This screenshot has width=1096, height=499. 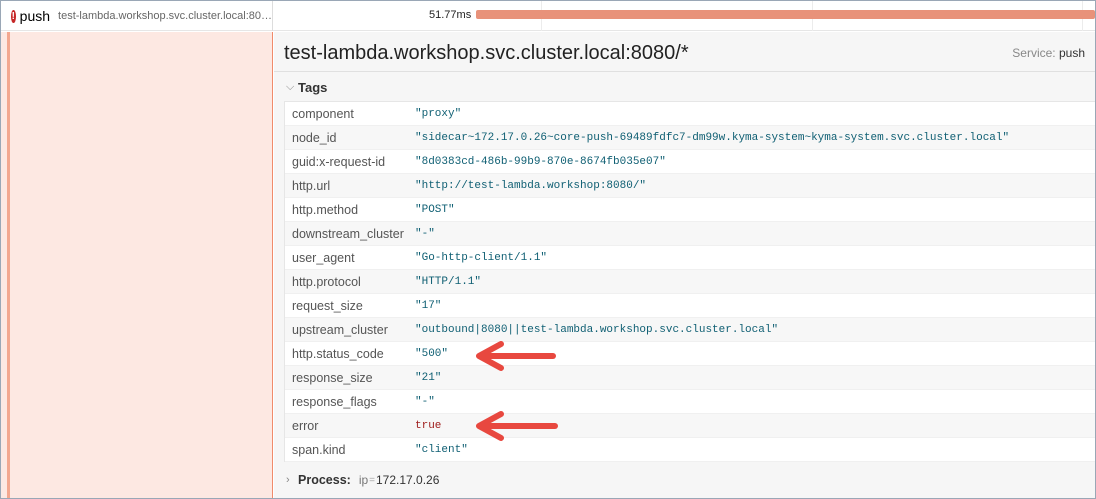 I want to click on tag-value: "8d0383cd-486b-99b9-870e-8674fb035e07", so click(x=540, y=161).